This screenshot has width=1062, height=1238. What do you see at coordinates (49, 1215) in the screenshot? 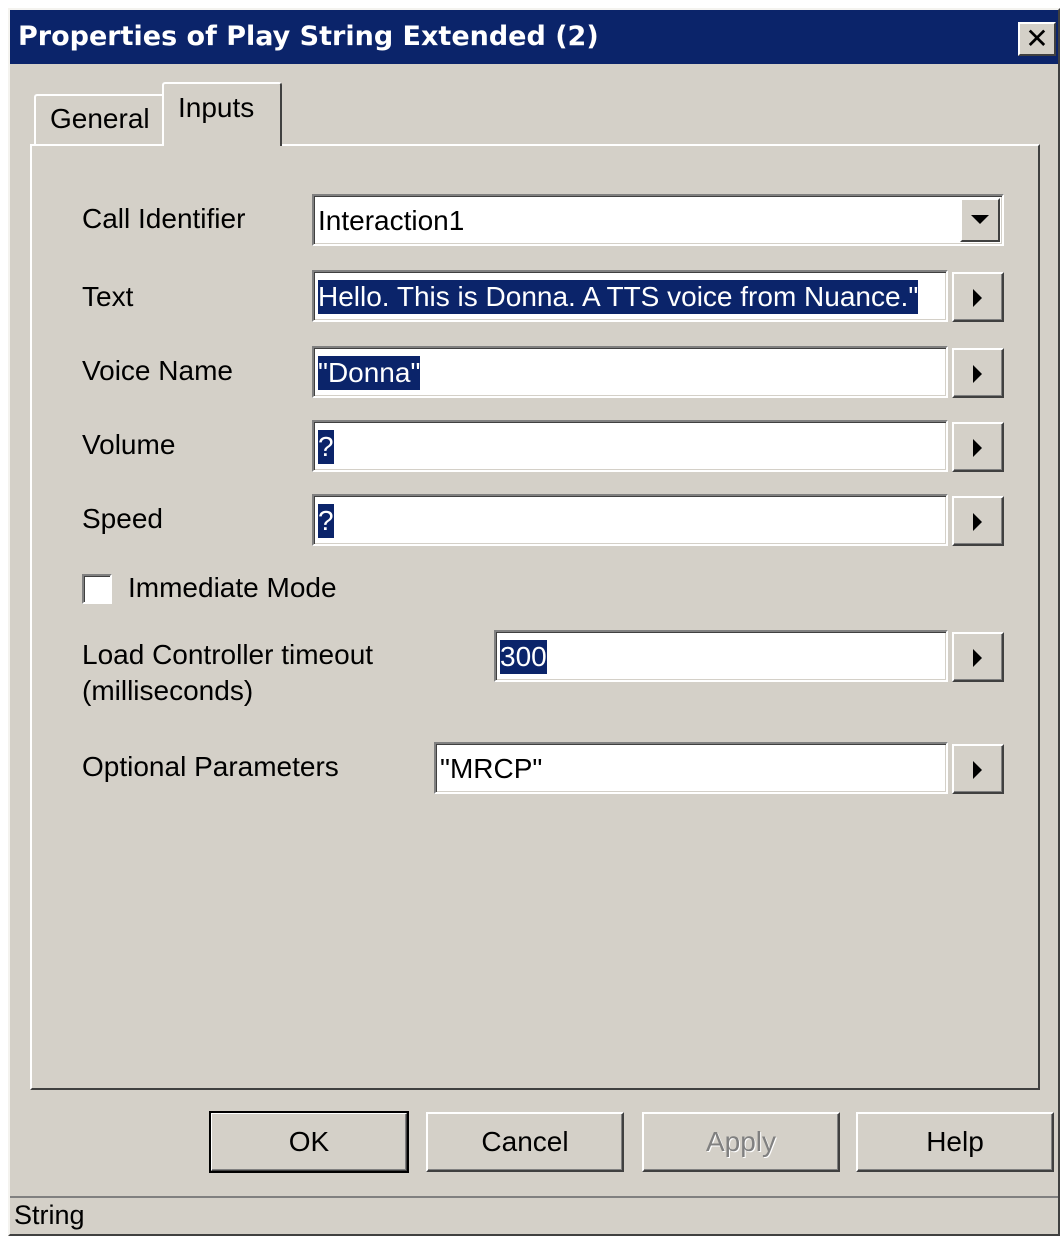
I see `status-text: String` at bounding box center [49, 1215].